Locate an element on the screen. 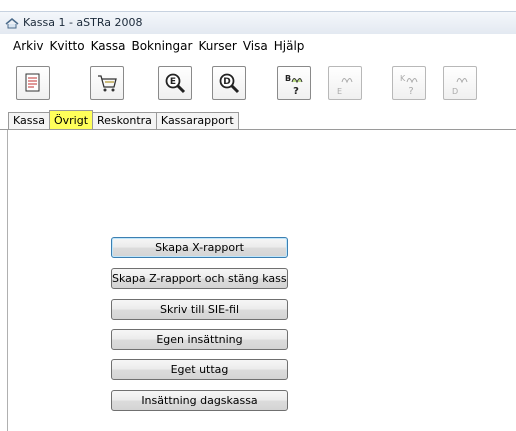  tab-reskontra: Reskontra is located at coordinates (124, 120).